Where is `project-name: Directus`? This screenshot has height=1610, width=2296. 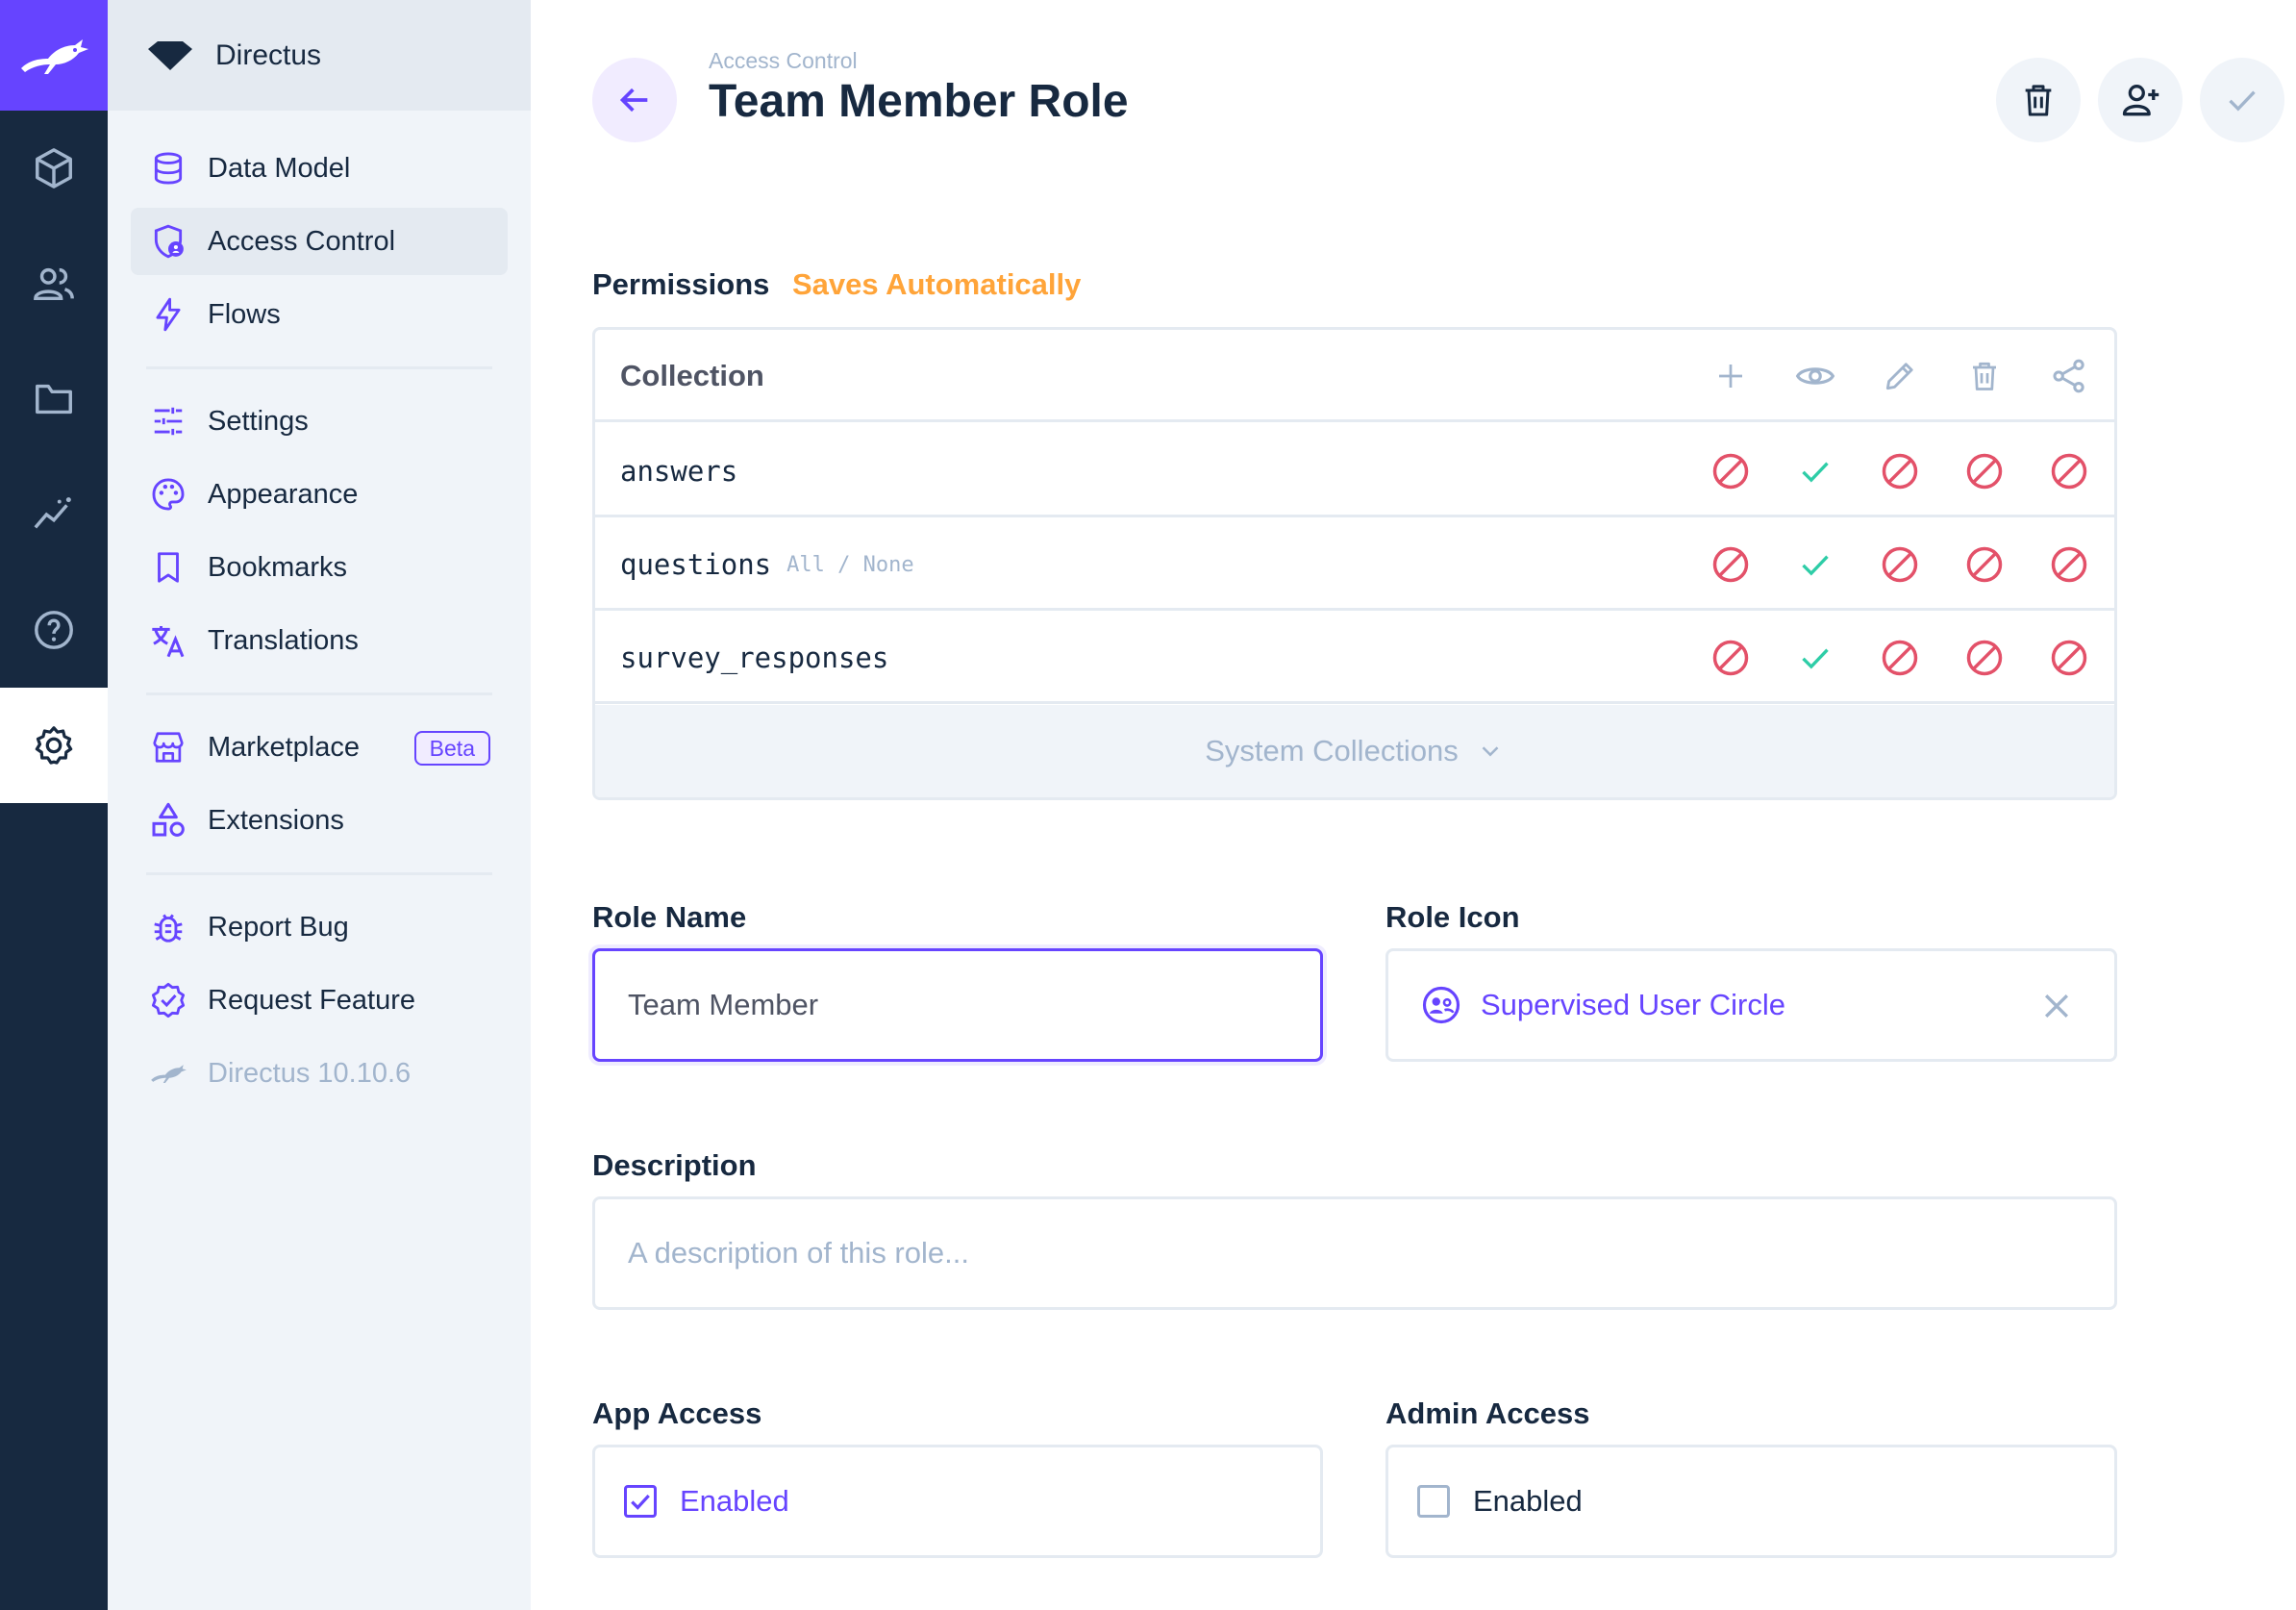 project-name: Directus is located at coordinates (268, 54).